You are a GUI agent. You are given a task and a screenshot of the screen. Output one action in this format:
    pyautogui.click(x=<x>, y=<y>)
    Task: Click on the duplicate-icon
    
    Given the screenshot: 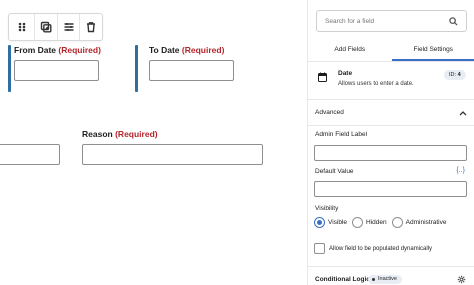 What is the action you would take?
    pyautogui.click(x=45, y=27)
    